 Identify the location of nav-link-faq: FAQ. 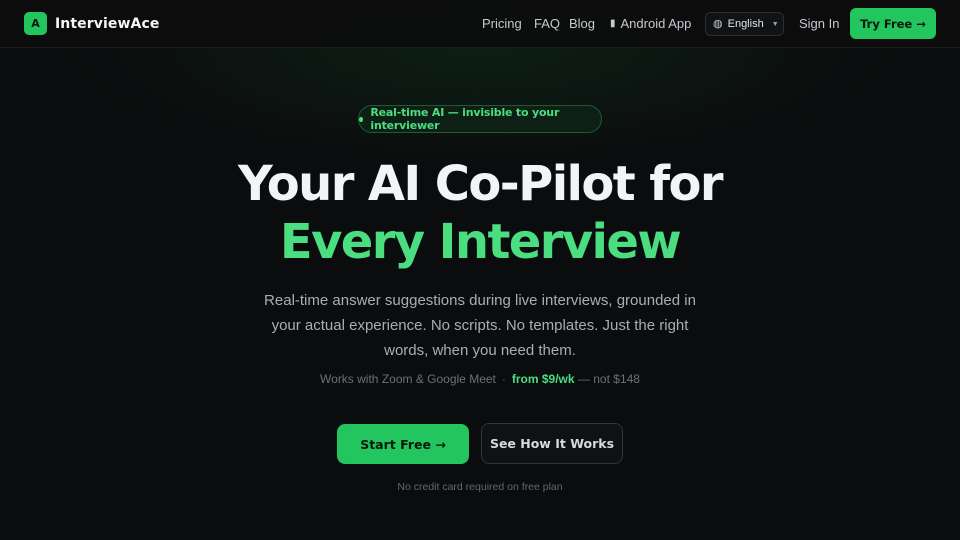
(547, 23).